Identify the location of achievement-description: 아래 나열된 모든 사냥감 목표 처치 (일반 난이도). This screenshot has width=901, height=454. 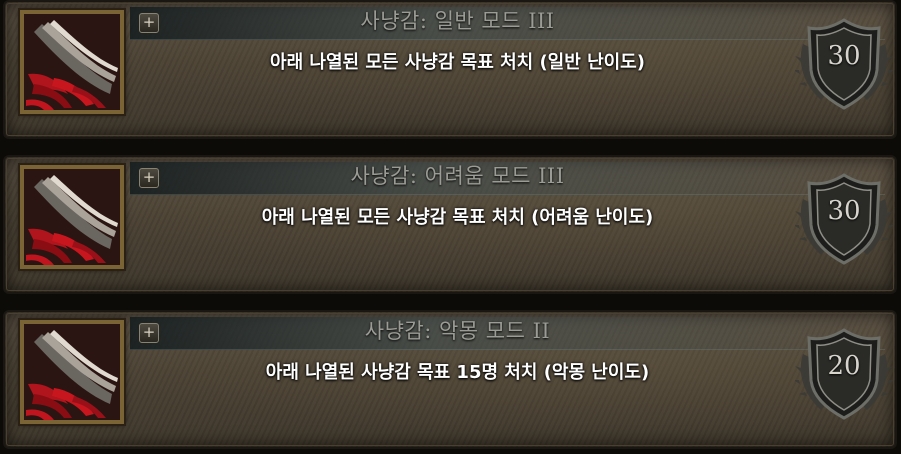
(457, 62).